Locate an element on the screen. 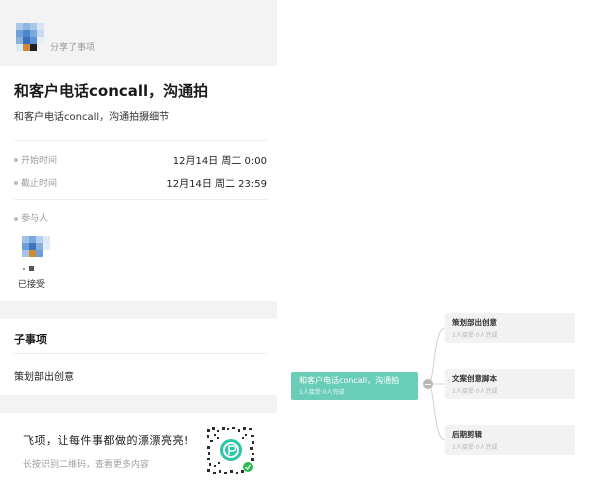  child-node-title: 策划部出创意 is located at coordinates (474, 322).